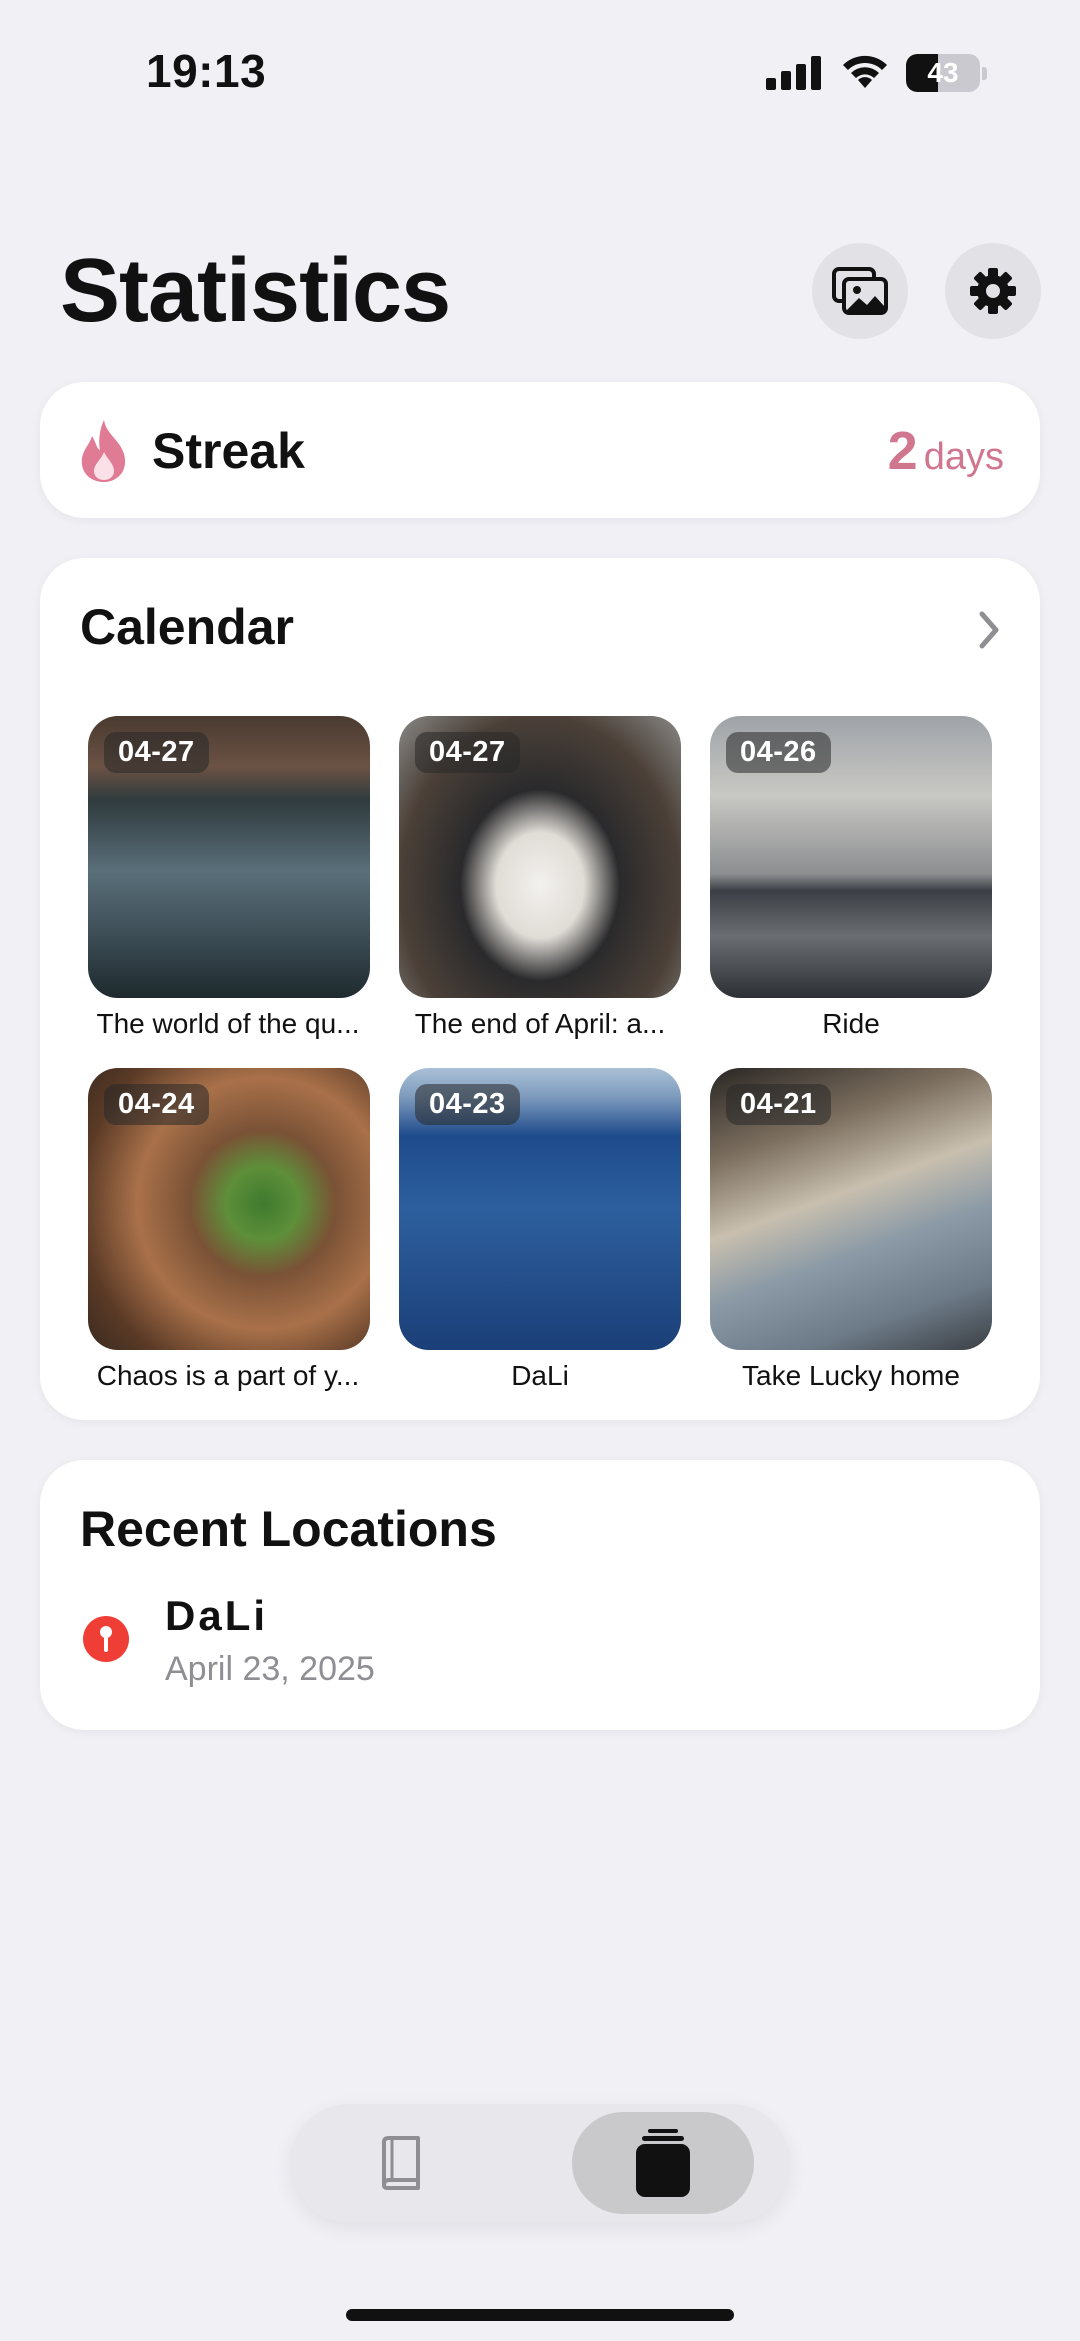 This screenshot has height=2341, width=1080. Describe the element at coordinates (778, 1104) in the screenshot. I see `date-badge: 04-21` at that location.